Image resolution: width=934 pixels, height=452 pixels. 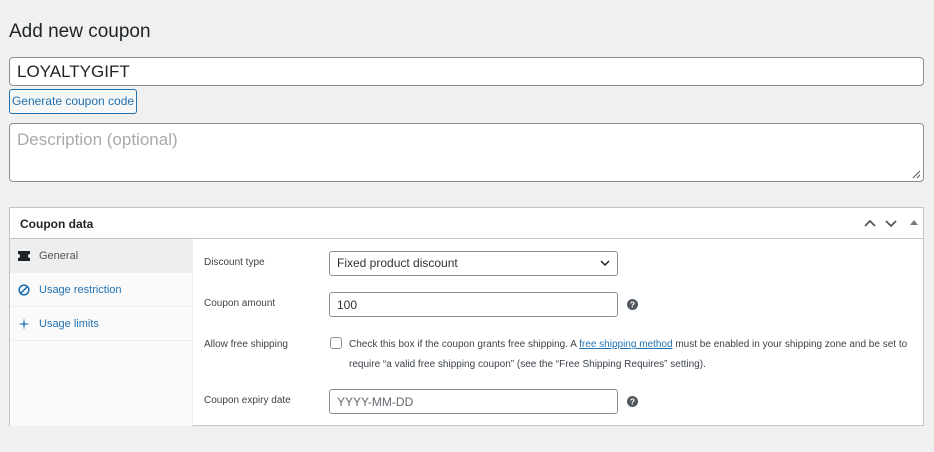 I want to click on tab-general: General, so click(x=101, y=256).